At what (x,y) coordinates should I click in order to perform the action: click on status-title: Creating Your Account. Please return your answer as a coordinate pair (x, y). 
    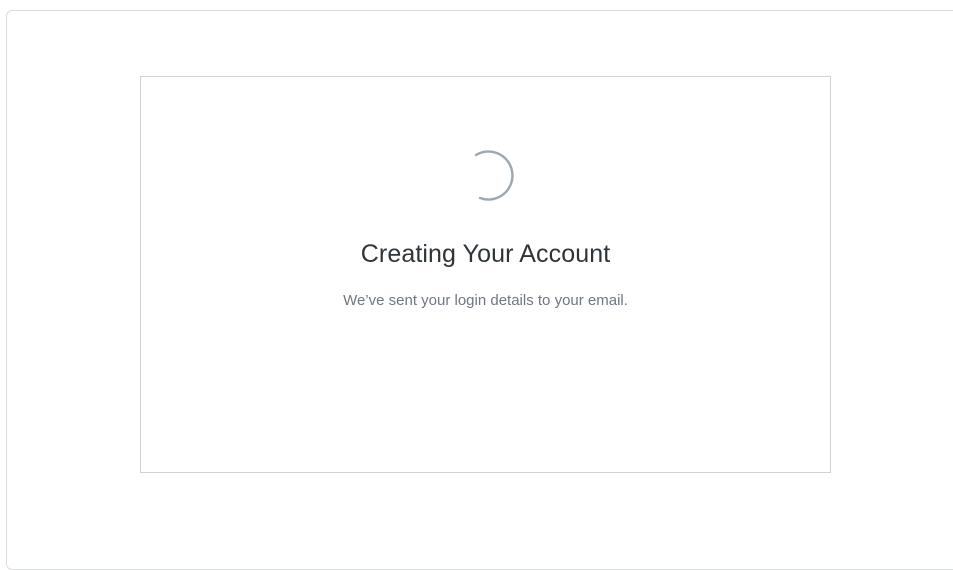
    Looking at the image, I should click on (485, 254).